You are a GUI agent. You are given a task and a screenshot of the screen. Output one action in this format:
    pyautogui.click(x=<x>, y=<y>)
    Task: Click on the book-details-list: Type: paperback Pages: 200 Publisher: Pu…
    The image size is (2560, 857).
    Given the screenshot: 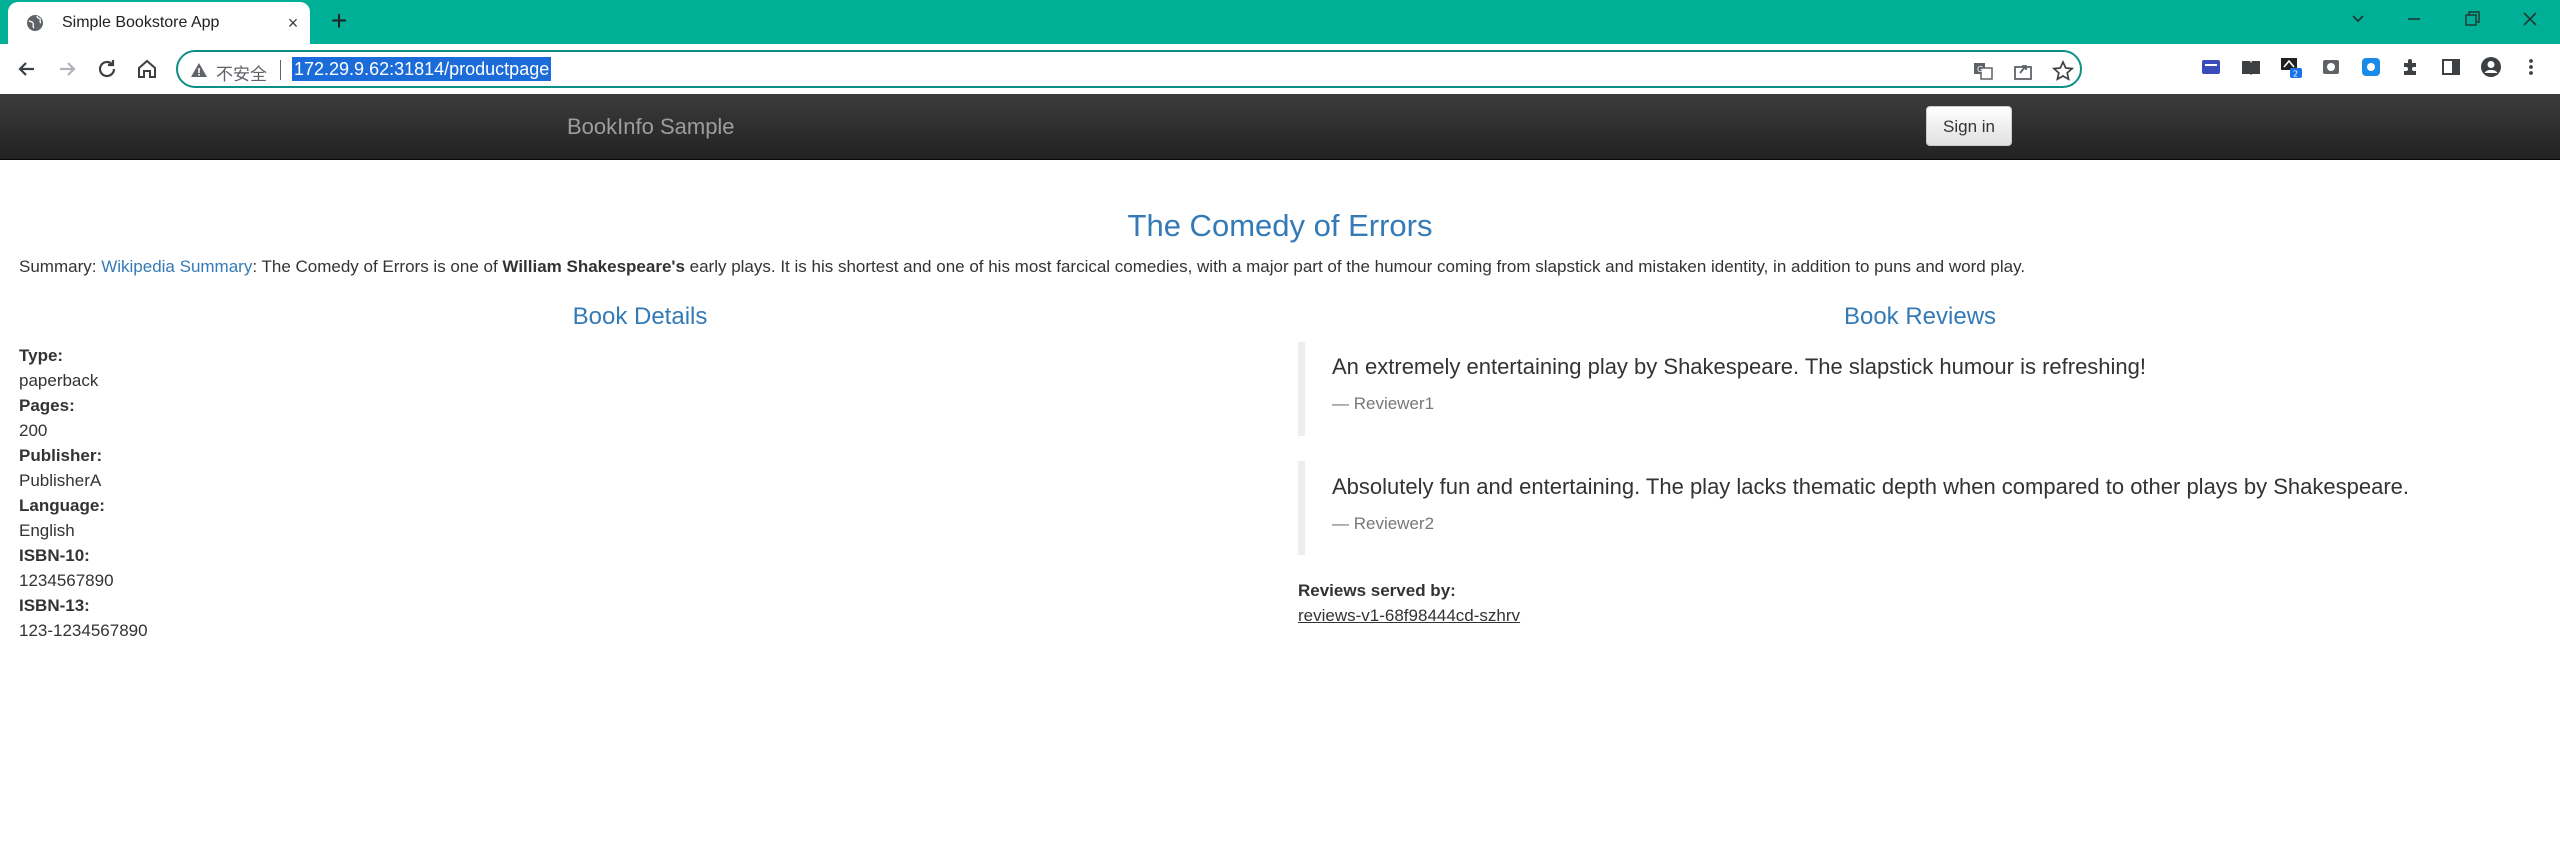 What is the action you would take?
    pyautogui.click(x=83, y=493)
    